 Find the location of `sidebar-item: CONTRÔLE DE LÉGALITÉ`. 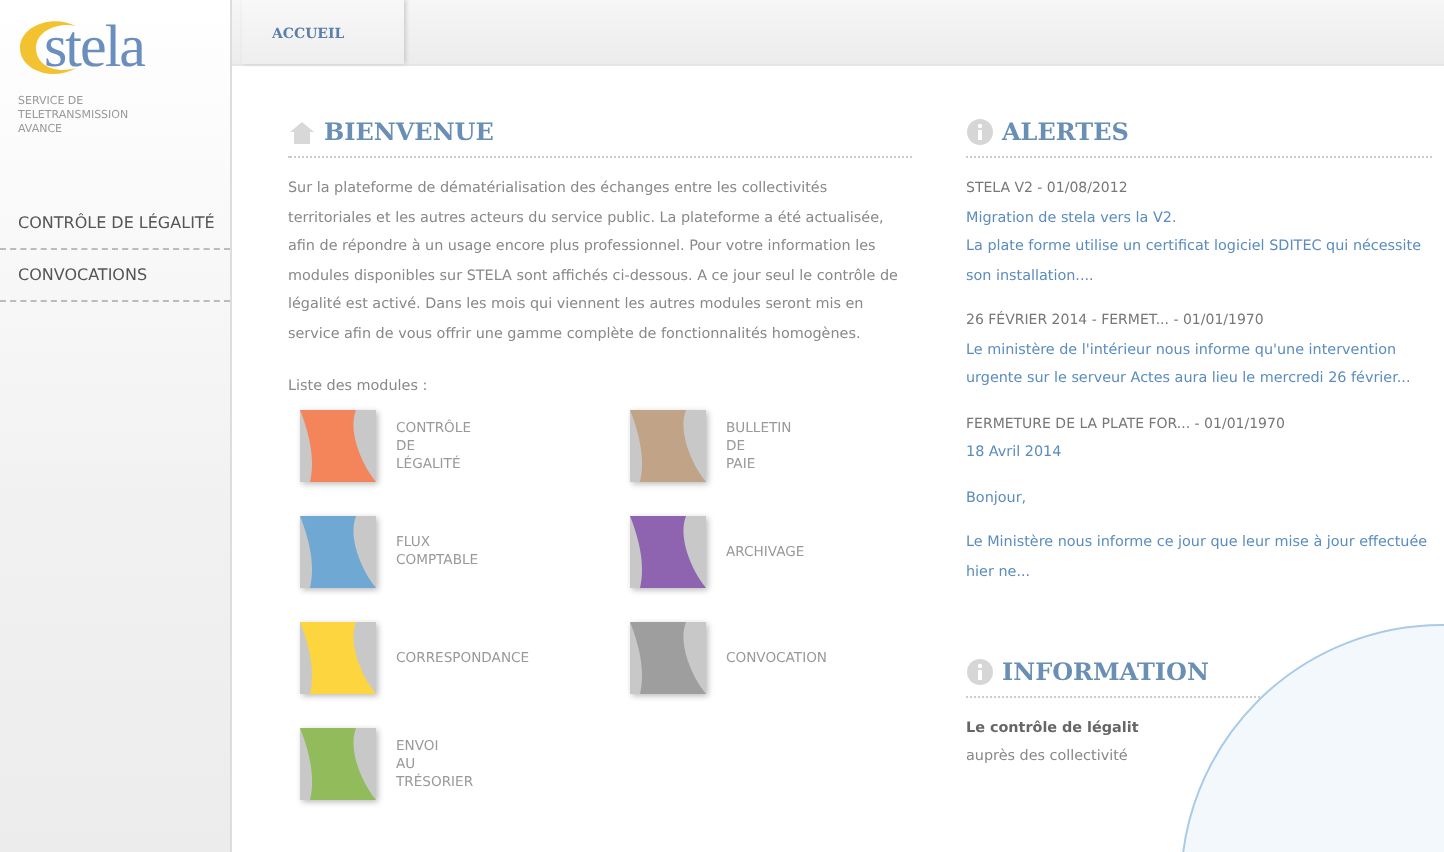

sidebar-item: CONTRÔLE DE LÉGALITÉ is located at coordinates (115, 223).